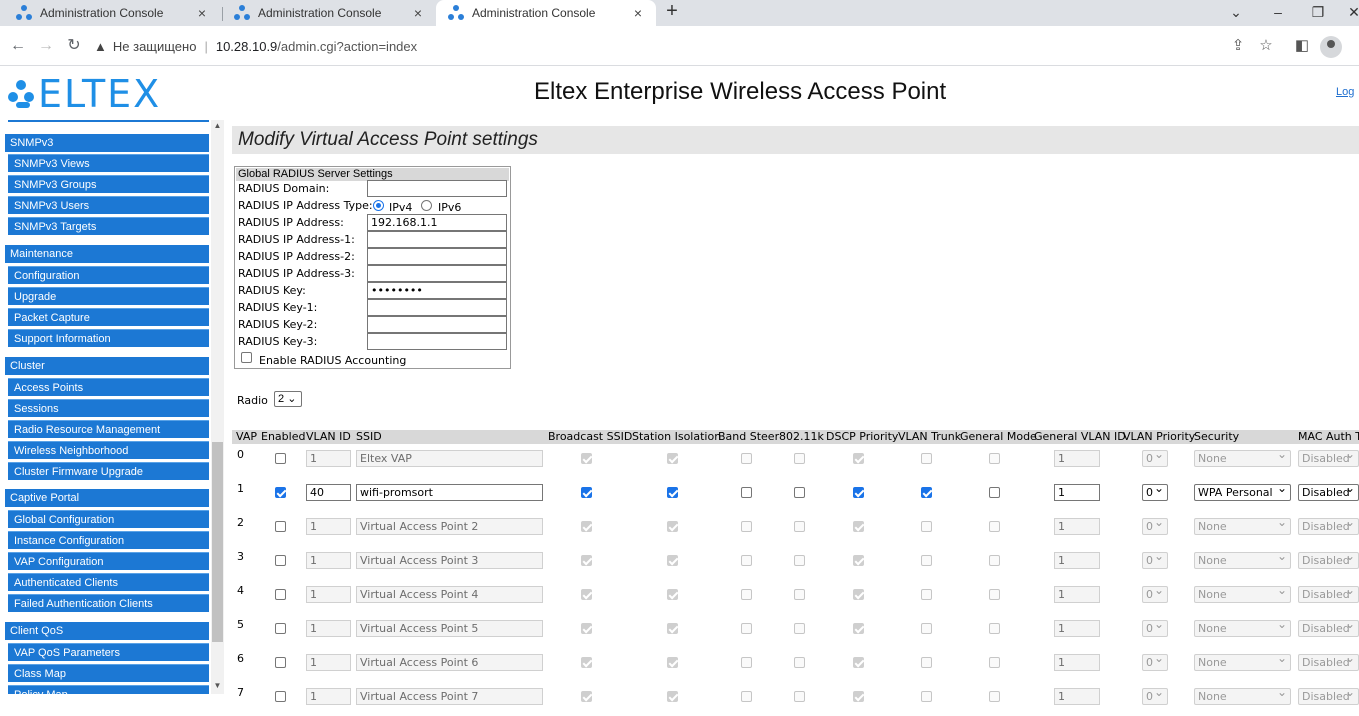  Describe the element at coordinates (288, 399) in the screenshot. I see `radio-select: 2 ⌄` at that location.